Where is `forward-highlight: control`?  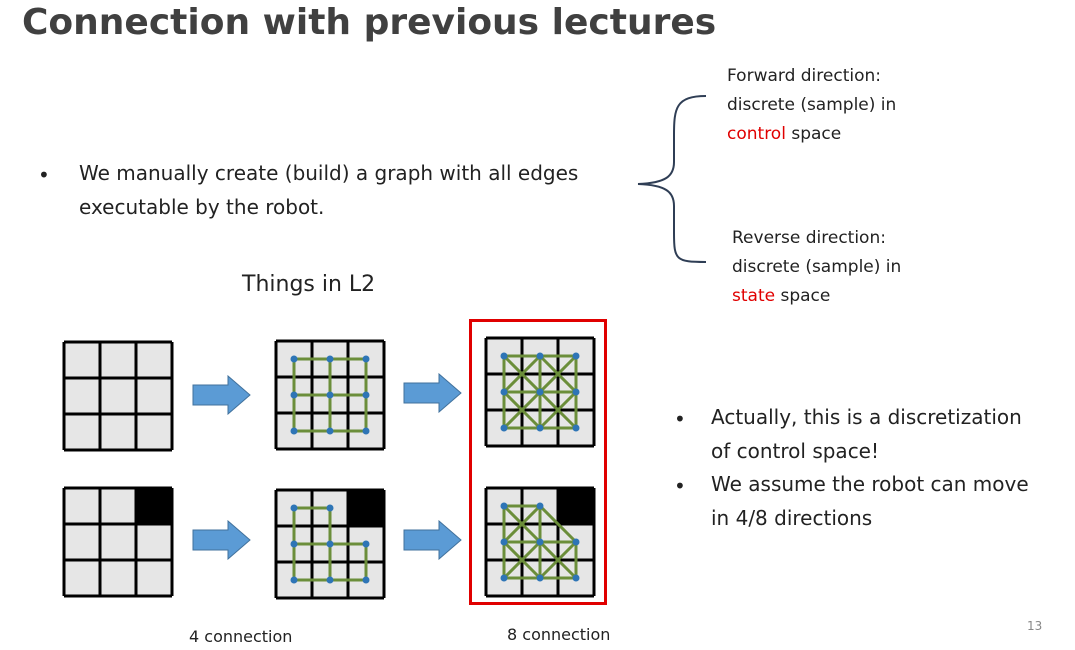 forward-highlight: control is located at coordinates (756, 134).